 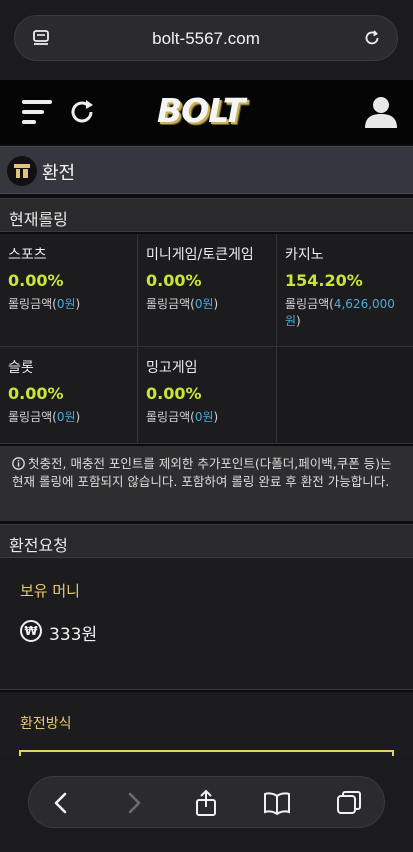 I want to click on share-icon, so click(x=206, y=803).